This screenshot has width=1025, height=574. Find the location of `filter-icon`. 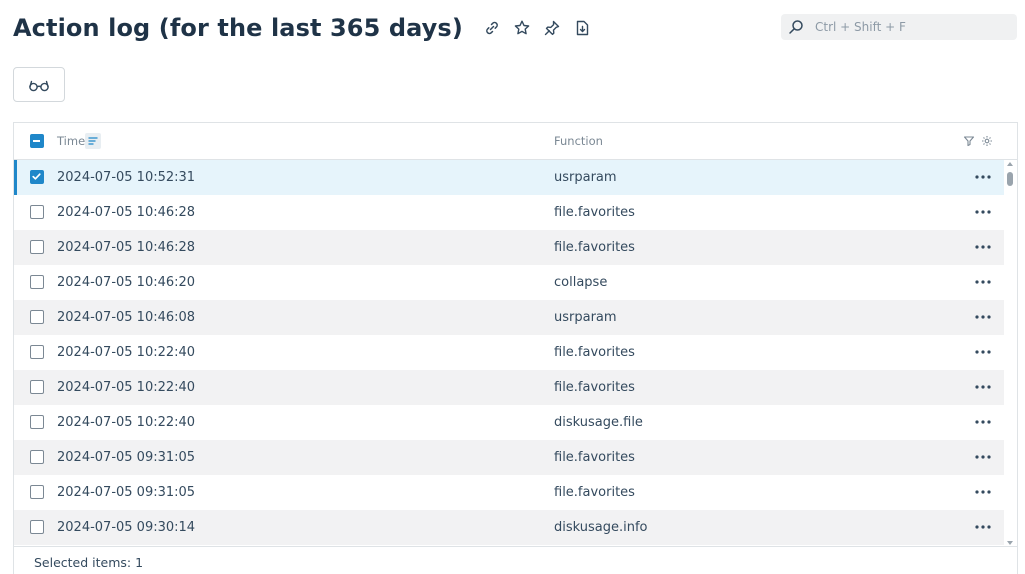

filter-icon is located at coordinates (969, 141).